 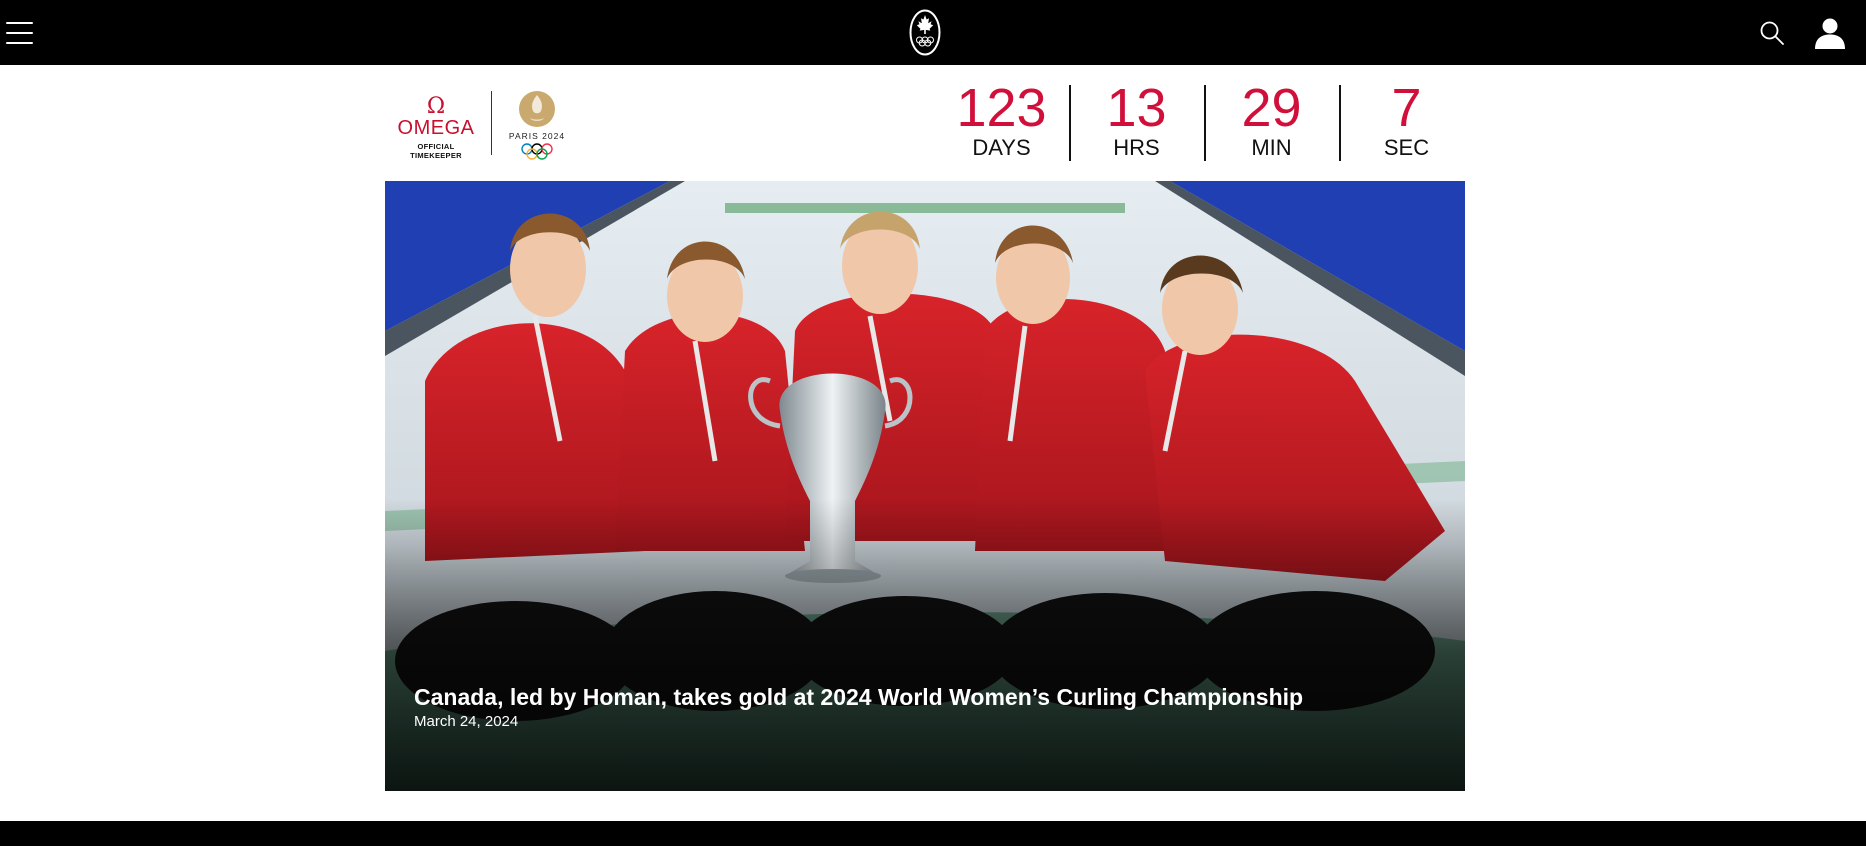 What do you see at coordinates (537, 151) in the screenshot?
I see `olympic-rings-icon` at bounding box center [537, 151].